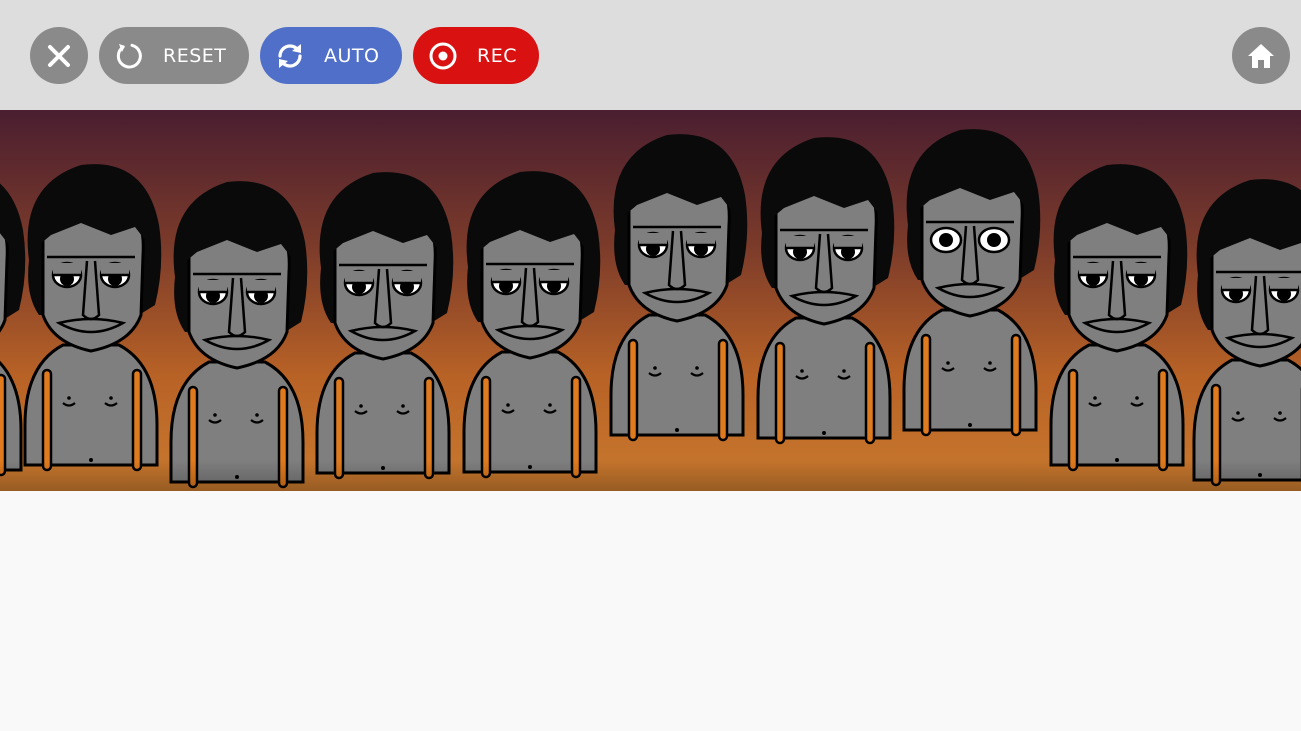 The width and height of the screenshot is (1301, 731). I want to click on reset-button: RESET, so click(174, 55).